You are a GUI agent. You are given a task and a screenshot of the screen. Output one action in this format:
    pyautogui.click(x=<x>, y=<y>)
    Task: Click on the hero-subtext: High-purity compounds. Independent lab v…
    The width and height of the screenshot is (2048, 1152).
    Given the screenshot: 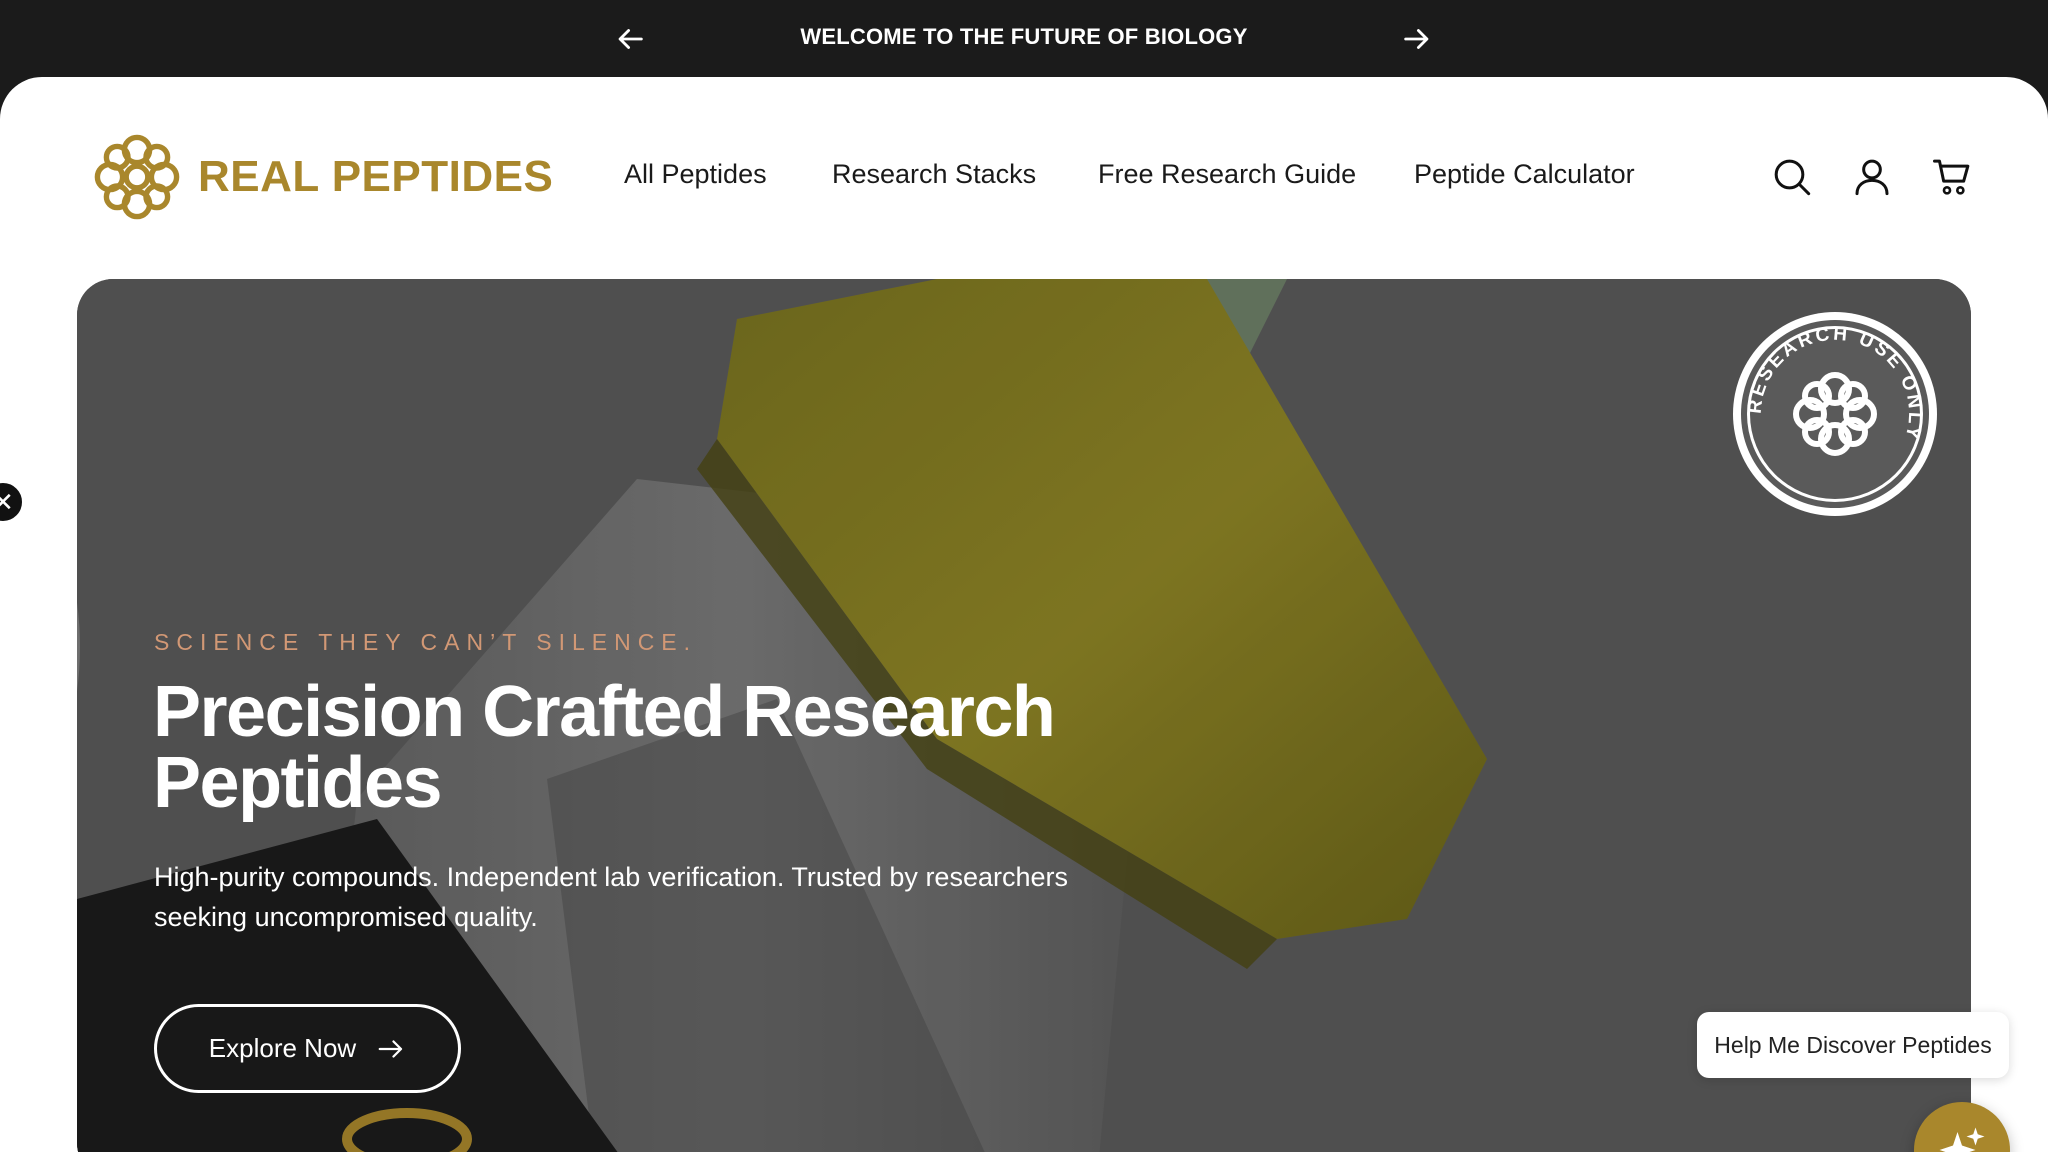 What is the action you would take?
    pyautogui.click(x=611, y=897)
    